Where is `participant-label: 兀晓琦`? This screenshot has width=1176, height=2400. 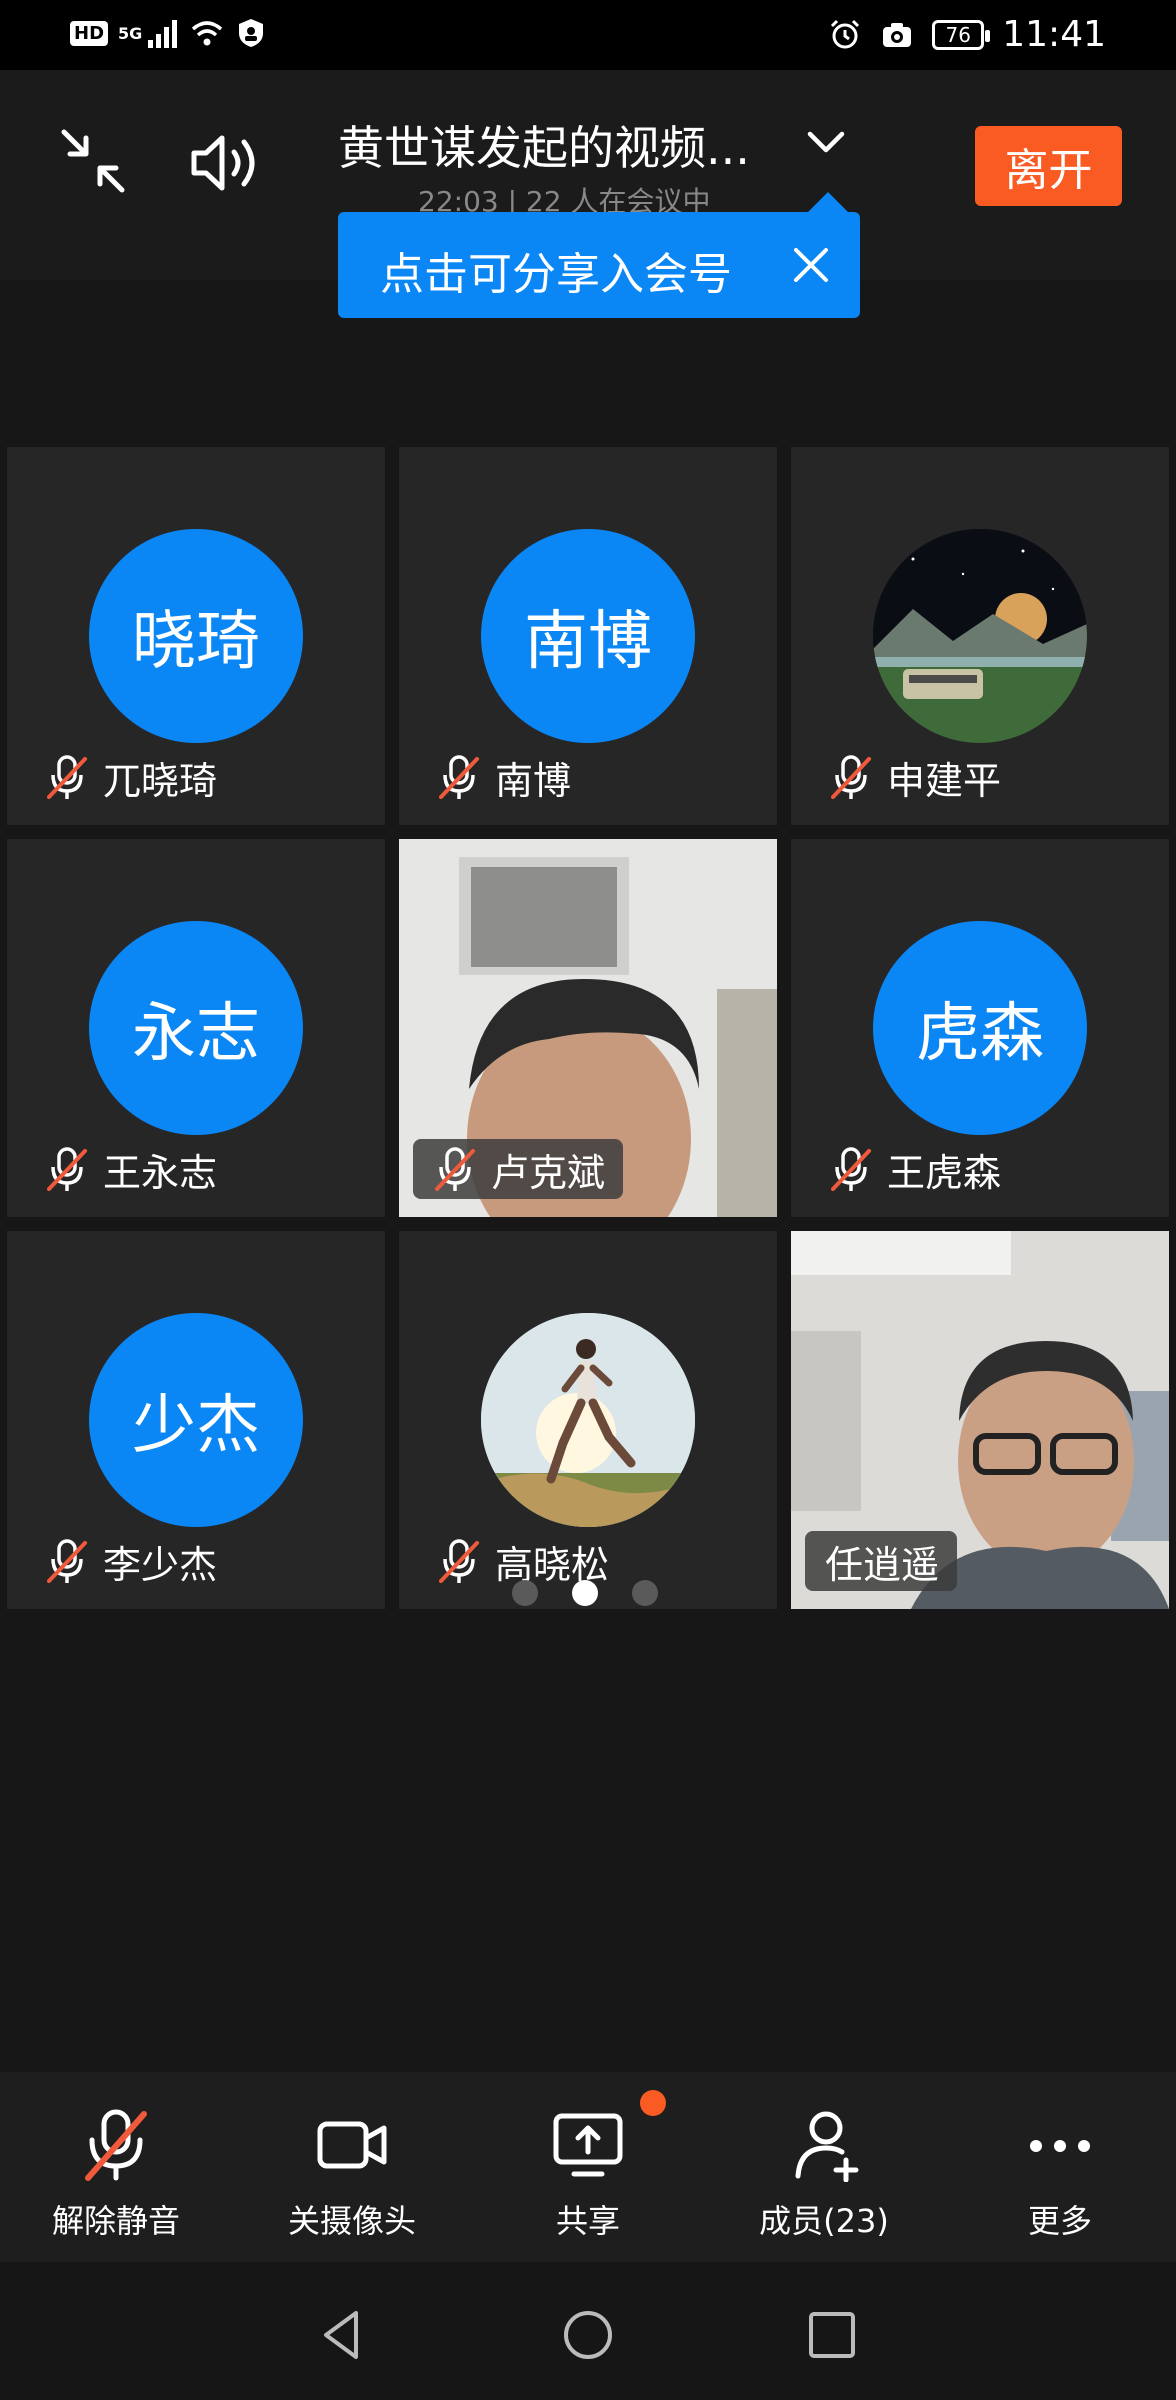 participant-label: 兀晓琦 is located at coordinates (131, 777).